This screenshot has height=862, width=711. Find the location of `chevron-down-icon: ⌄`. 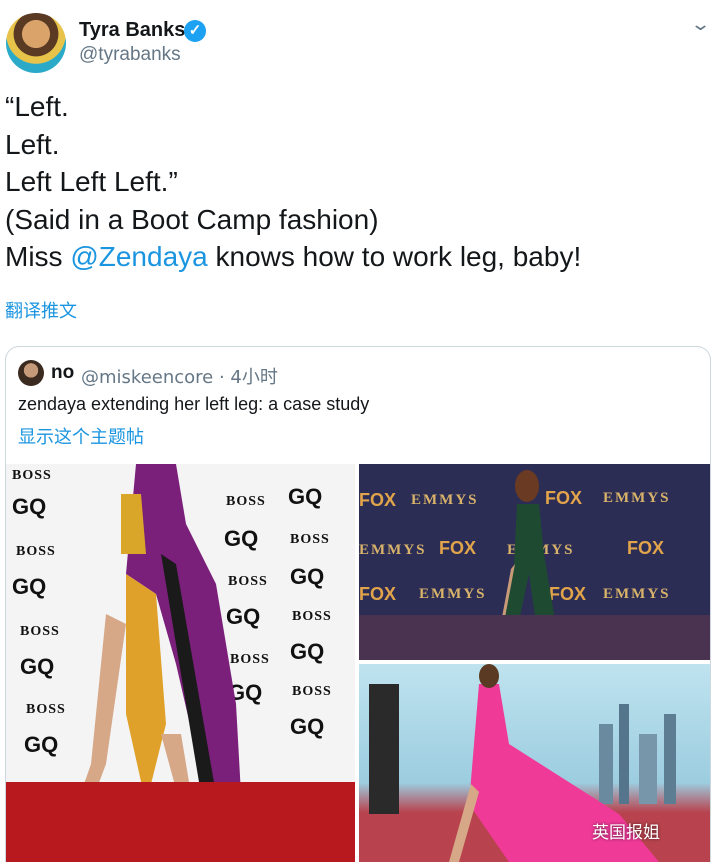

chevron-down-icon: ⌄ is located at coordinates (700, 24).